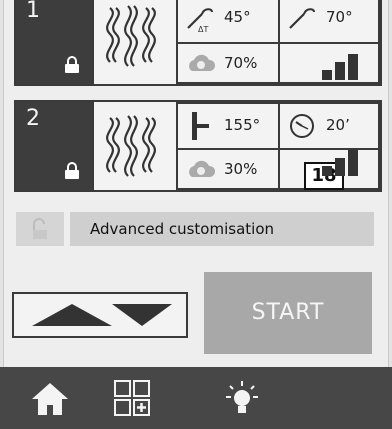  I want to click on program-number-tile-2: 2, so click(54, 146).